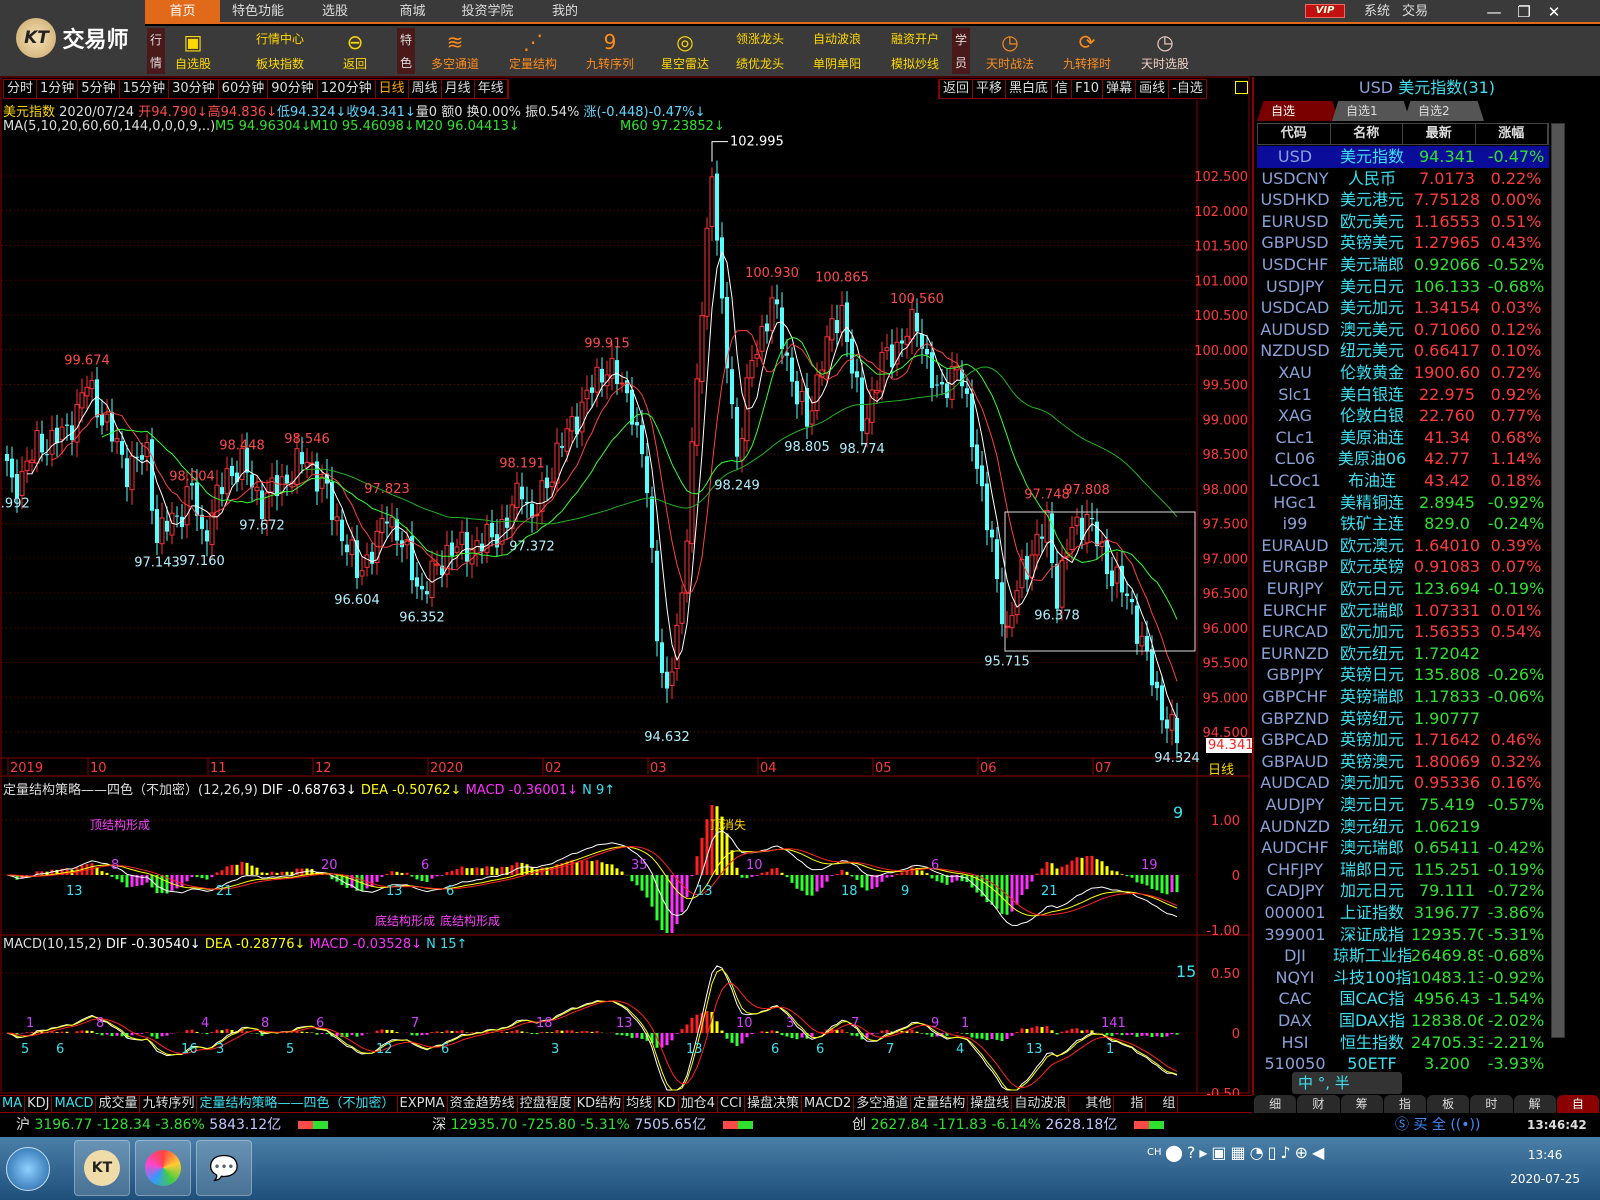  What do you see at coordinates (1403, 740) in the screenshot?
I see `watchlist-row: GBPCAD 英镑加元 1.71642 0.46%` at bounding box center [1403, 740].